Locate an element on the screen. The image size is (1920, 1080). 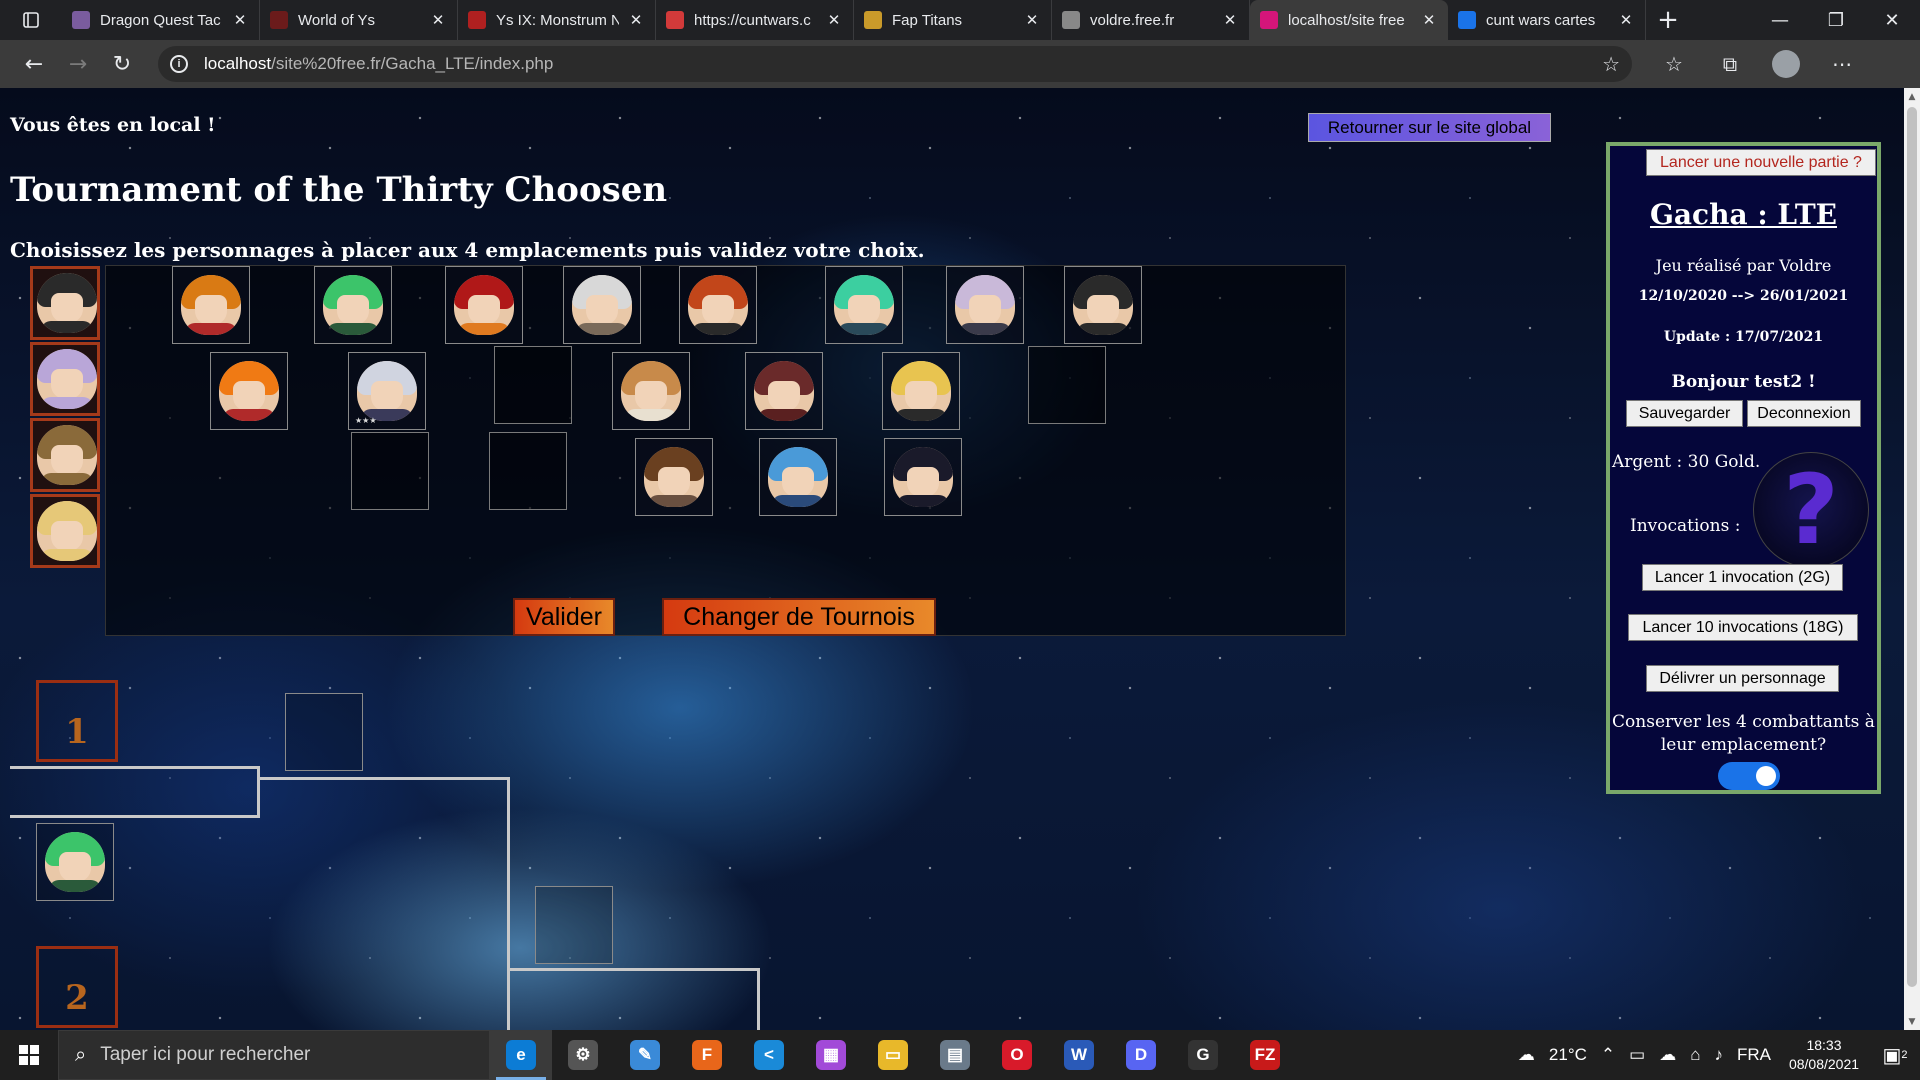
logout-button: Deconnexion is located at coordinates (1804, 413).